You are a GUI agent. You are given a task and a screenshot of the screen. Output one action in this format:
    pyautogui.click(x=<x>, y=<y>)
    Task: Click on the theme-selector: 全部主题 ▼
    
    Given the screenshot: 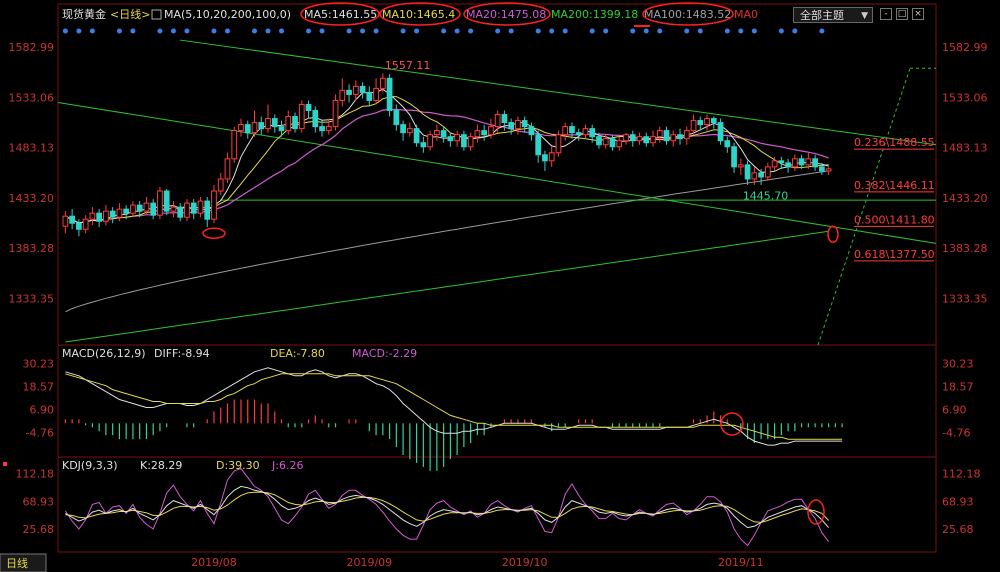 What is the action you would take?
    pyautogui.click(x=833, y=15)
    